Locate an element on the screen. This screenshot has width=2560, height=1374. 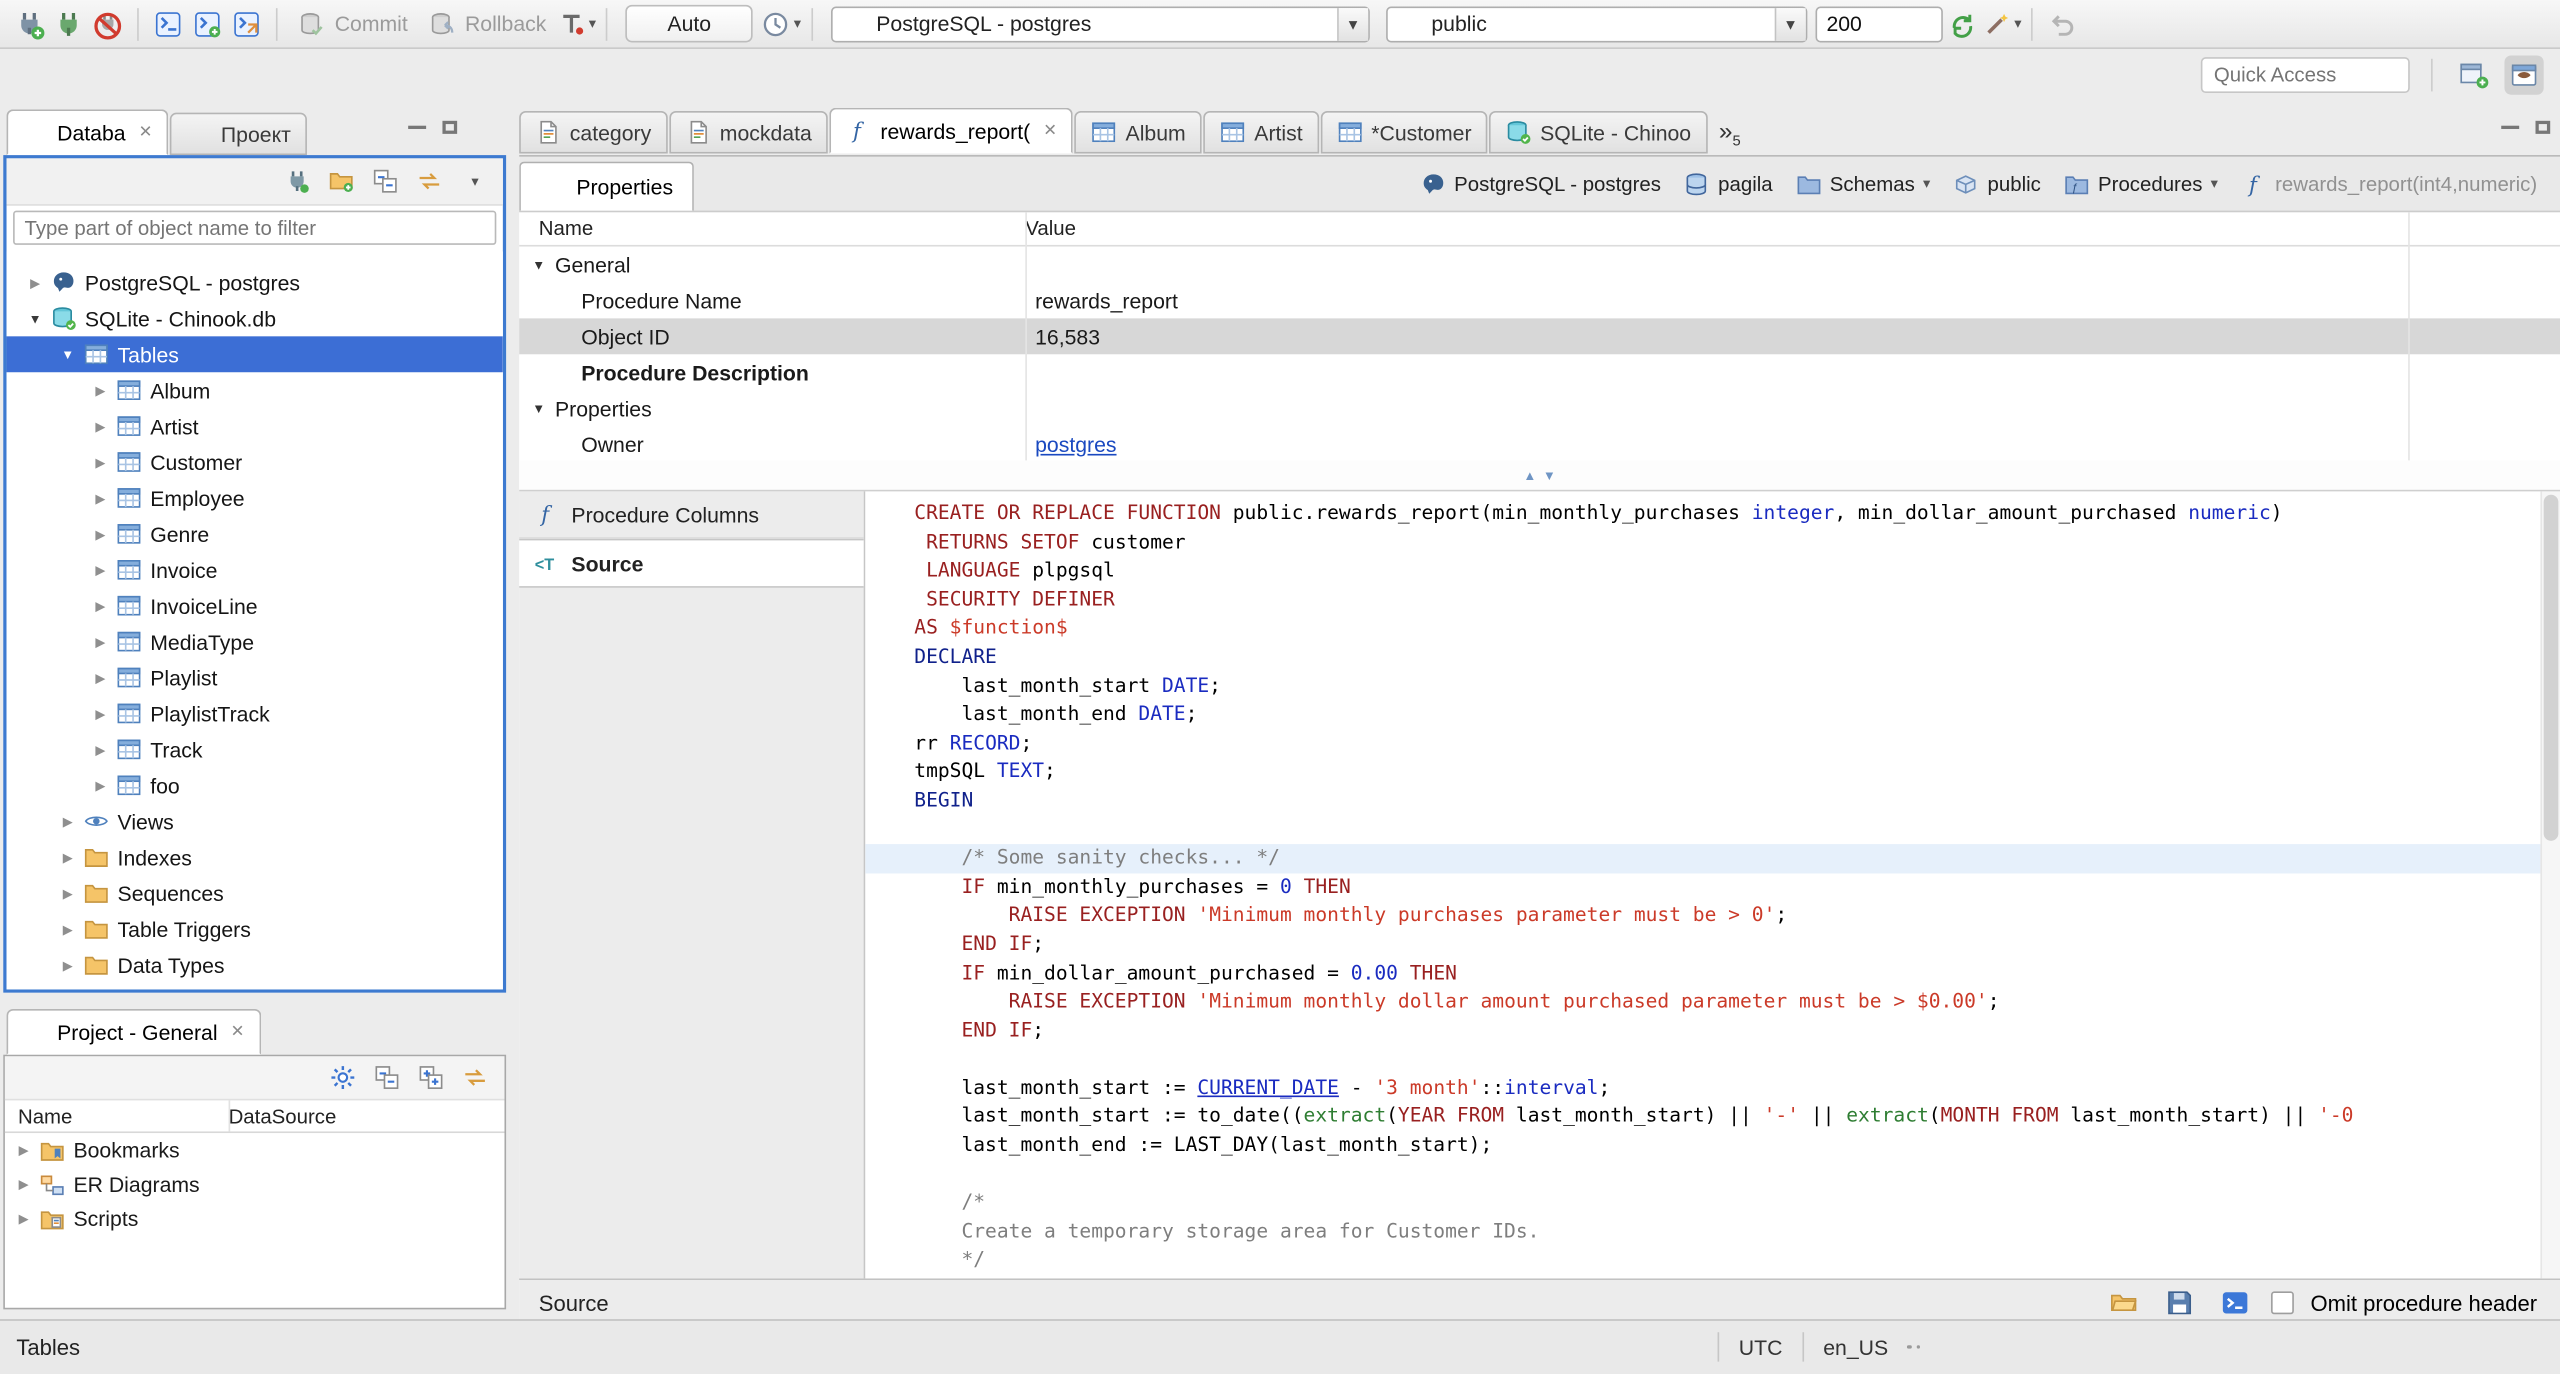
code-line: /* is located at coordinates (1737, 1203).